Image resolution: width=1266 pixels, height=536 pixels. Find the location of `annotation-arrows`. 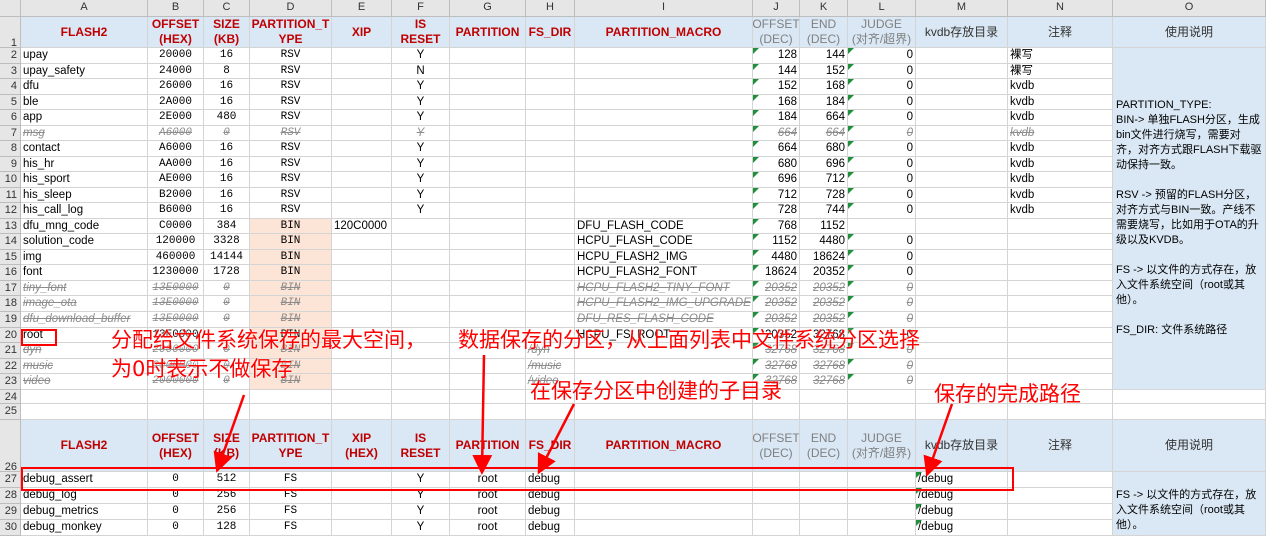

annotation-arrows is located at coordinates (583, 415).